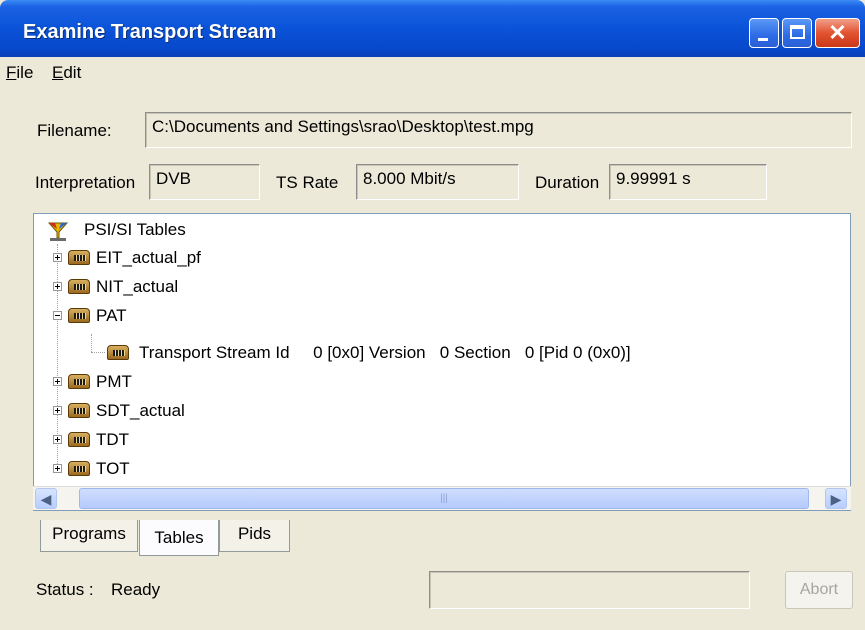 Image resolution: width=865 pixels, height=630 pixels. What do you see at coordinates (113, 468) in the screenshot?
I see `tree-node-label: TOT` at bounding box center [113, 468].